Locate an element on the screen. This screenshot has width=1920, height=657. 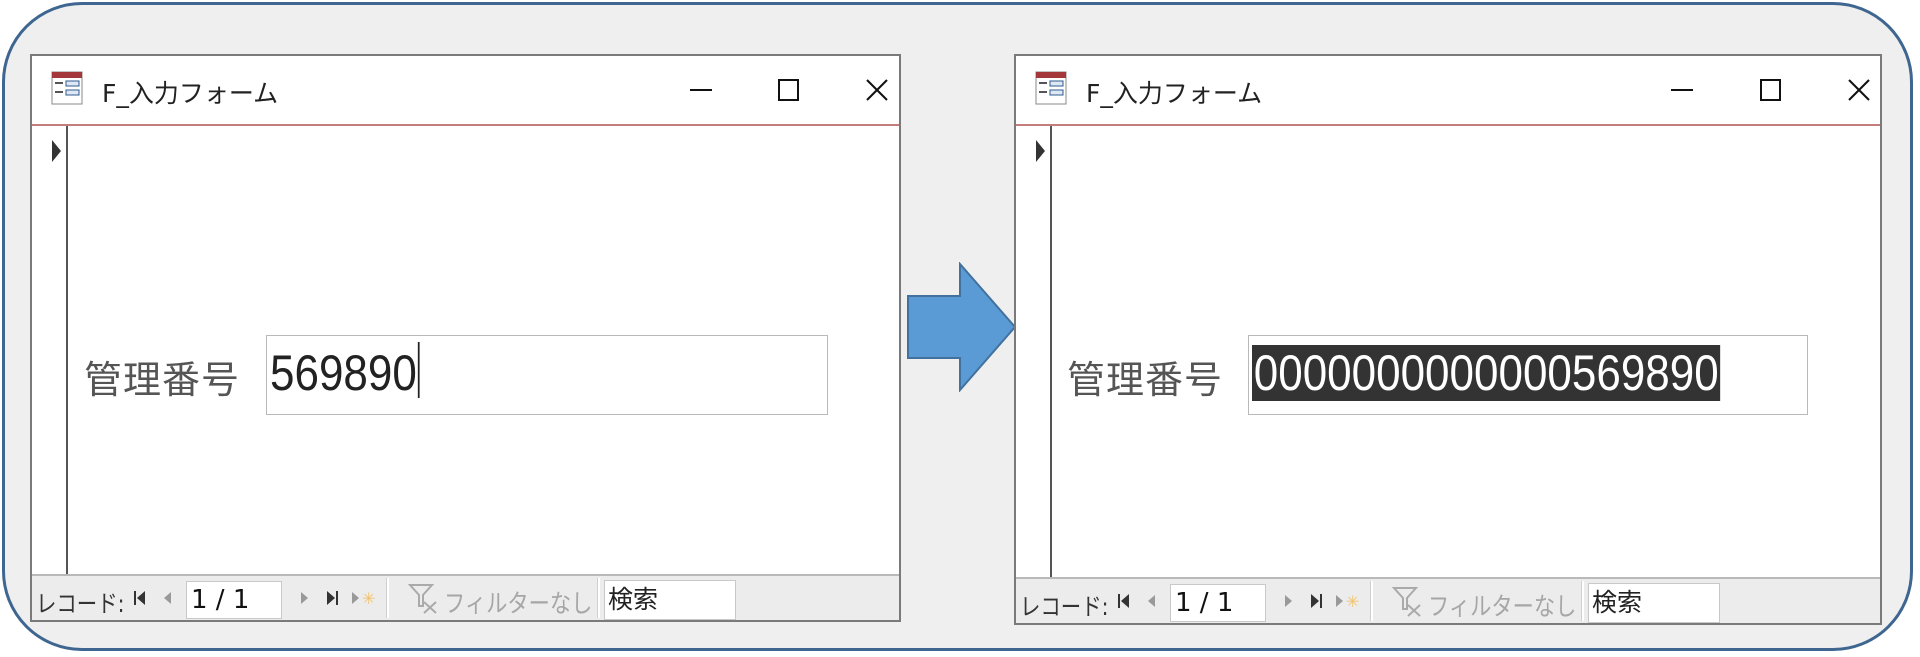
field-value: 0000000000000569890 is located at coordinates (1486, 373).